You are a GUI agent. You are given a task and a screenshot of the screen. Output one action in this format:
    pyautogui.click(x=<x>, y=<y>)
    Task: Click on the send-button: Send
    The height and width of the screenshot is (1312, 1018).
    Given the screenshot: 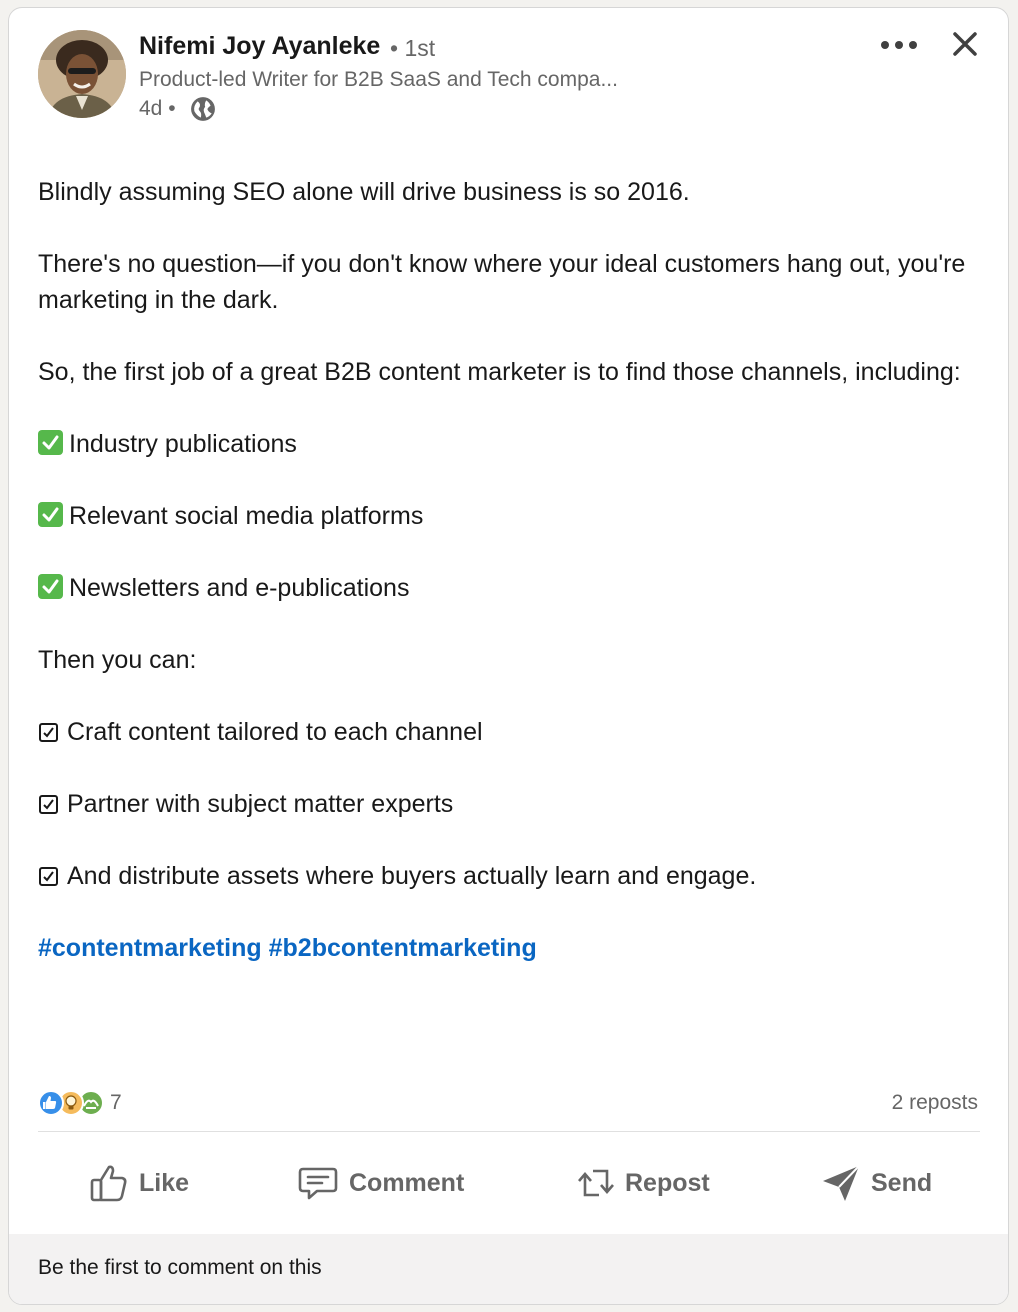 What is the action you would take?
    pyautogui.click(x=876, y=1183)
    